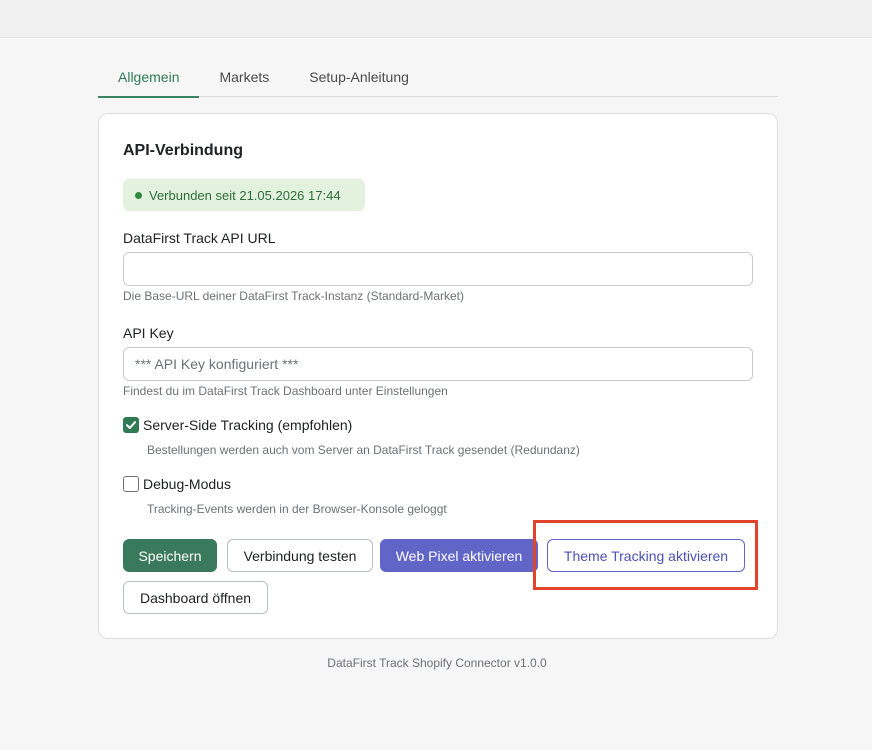 This screenshot has width=872, height=750. Describe the element at coordinates (438, 364) in the screenshot. I see `api-key-input` at that location.